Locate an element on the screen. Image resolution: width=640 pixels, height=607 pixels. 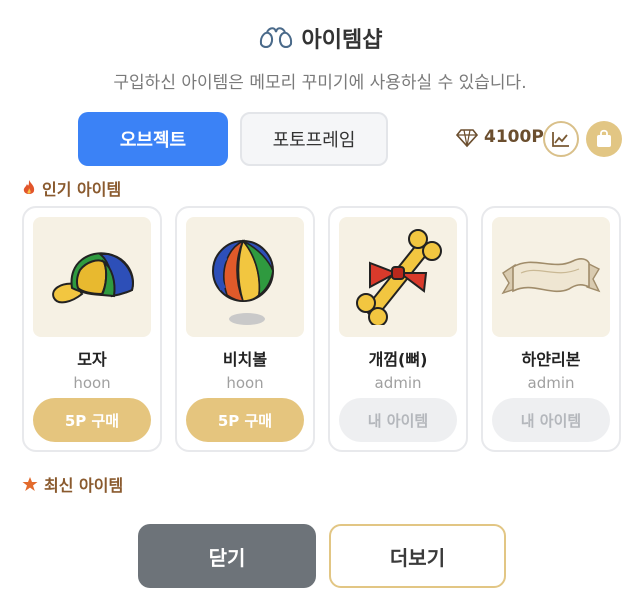
ranking-chart-button is located at coordinates (561, 139).